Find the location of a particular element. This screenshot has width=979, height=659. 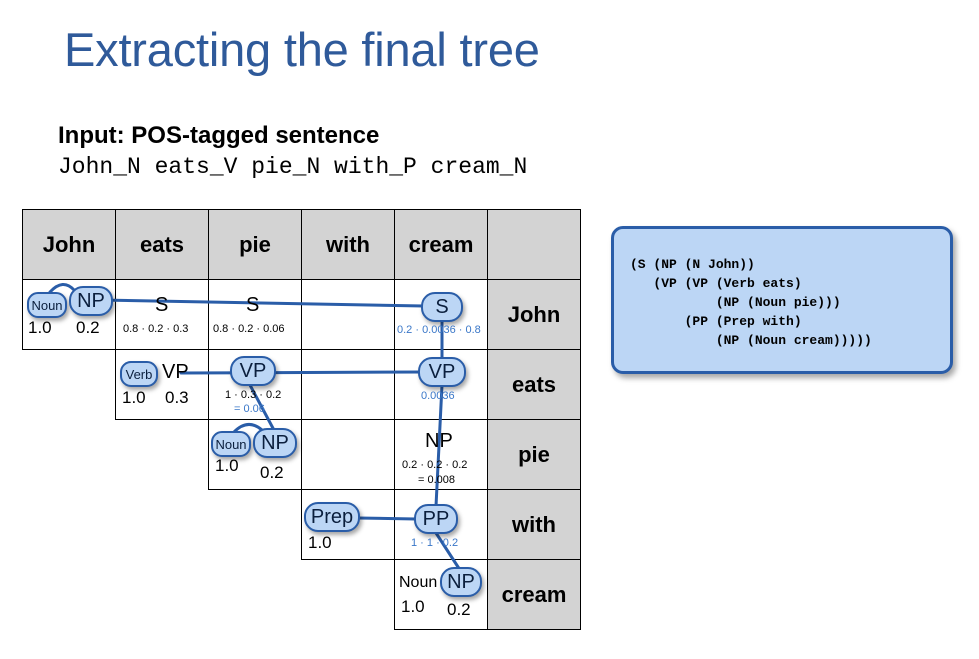

s-label-r0c1: S is located at coordinates (162, 305).